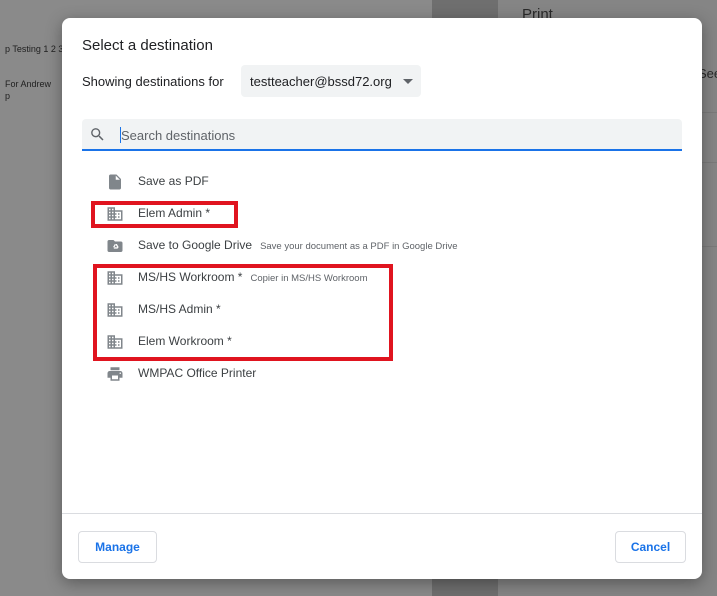  I want to click on preview-text: p, so click(8, 96).